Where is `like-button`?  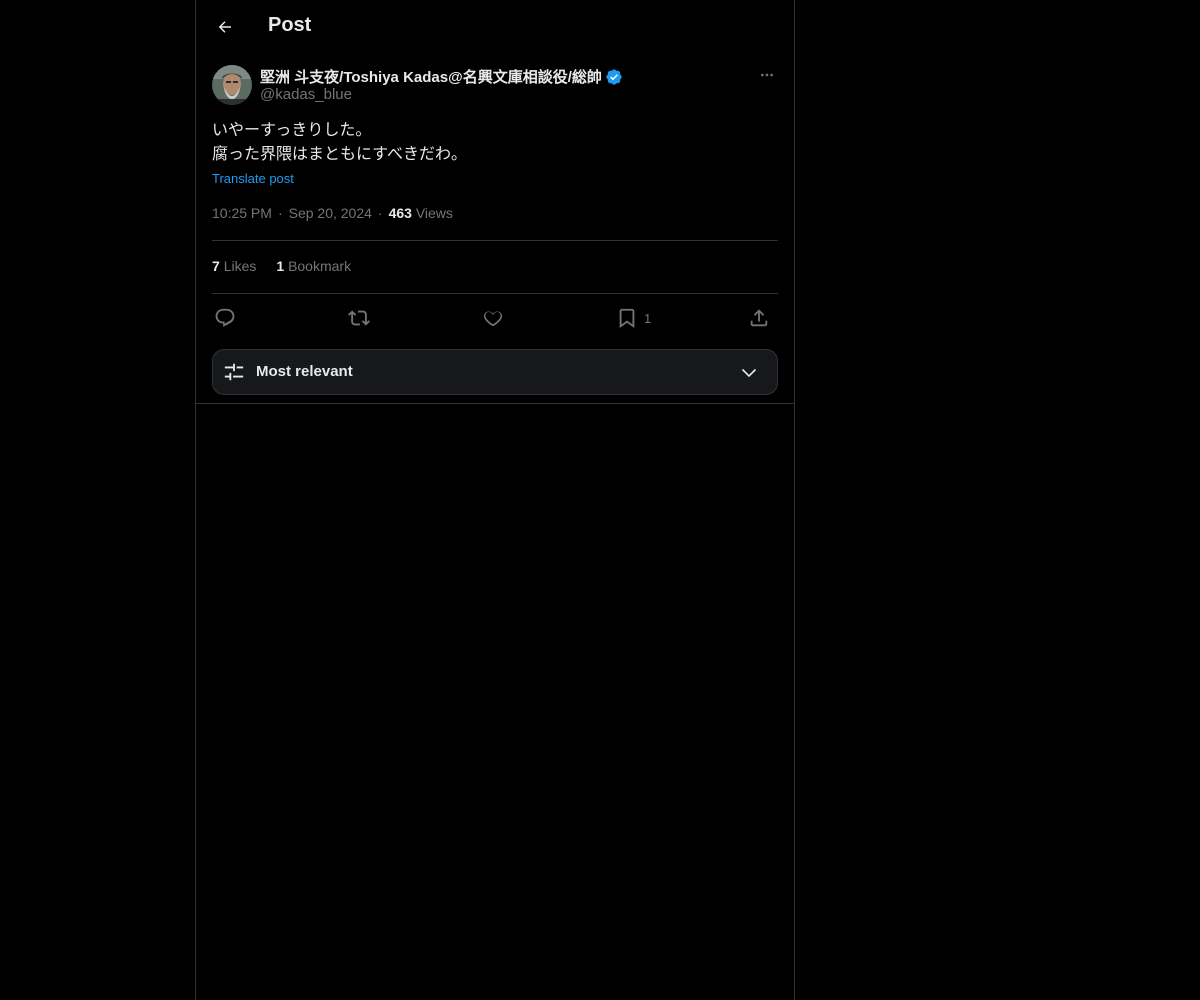
like-button is located at coordinates (493, 318).